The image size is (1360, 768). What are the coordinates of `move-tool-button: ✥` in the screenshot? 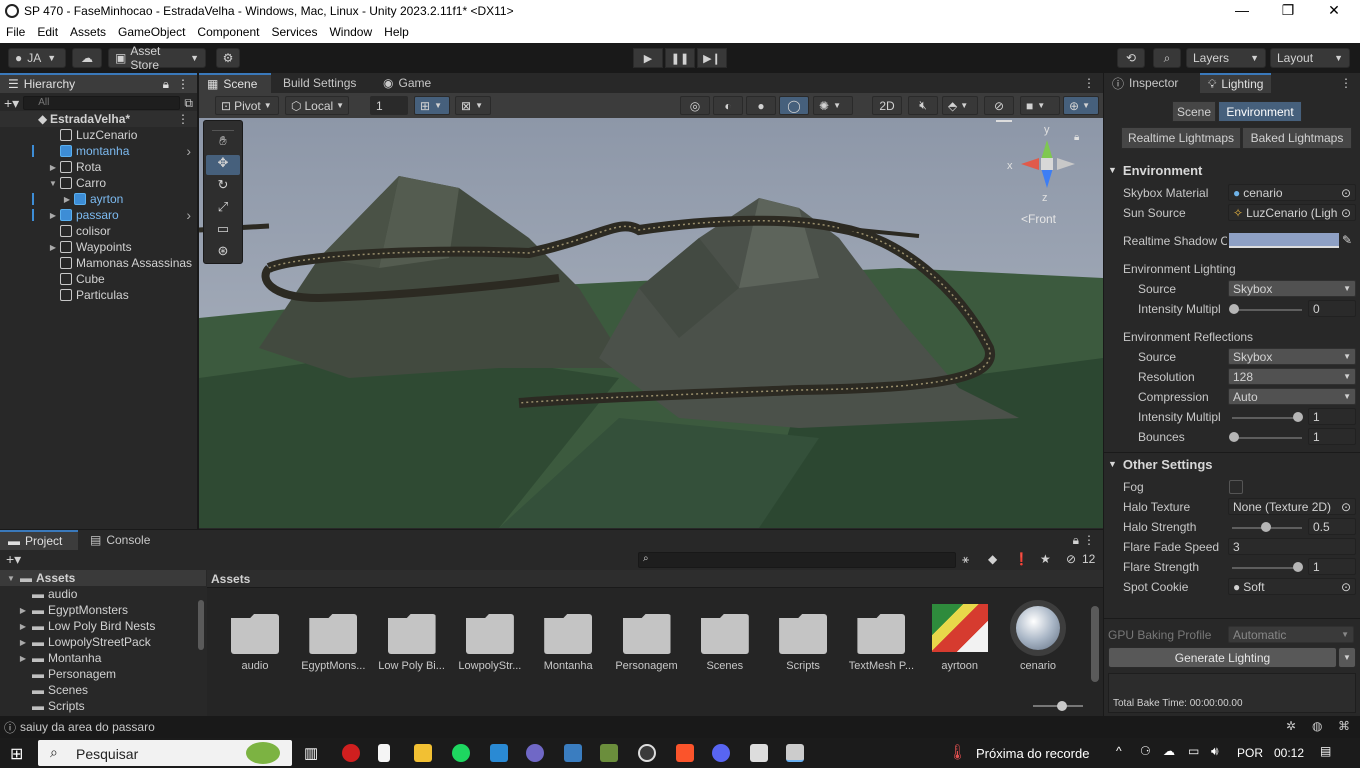 It's located at (223, 165).